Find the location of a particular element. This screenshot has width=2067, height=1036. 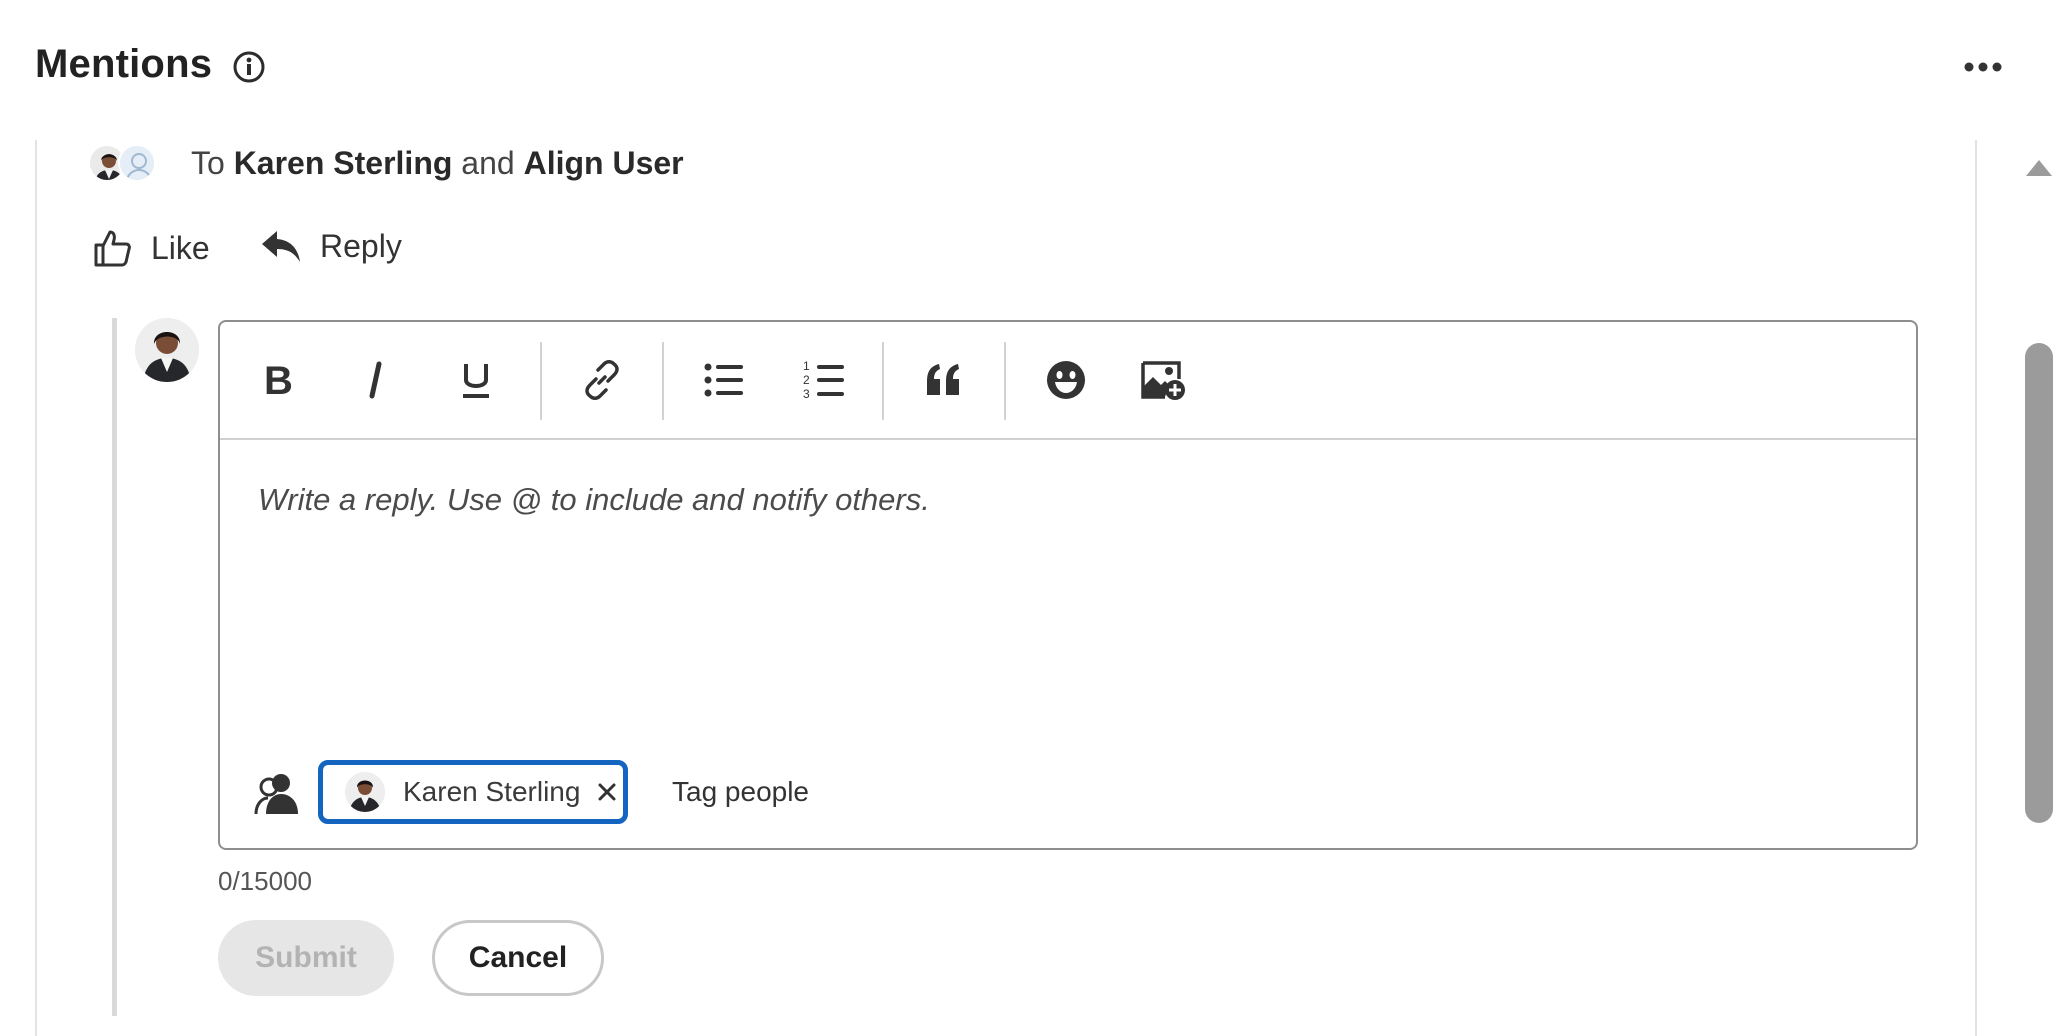

bold-button: B is located at coordinates (278, 380).